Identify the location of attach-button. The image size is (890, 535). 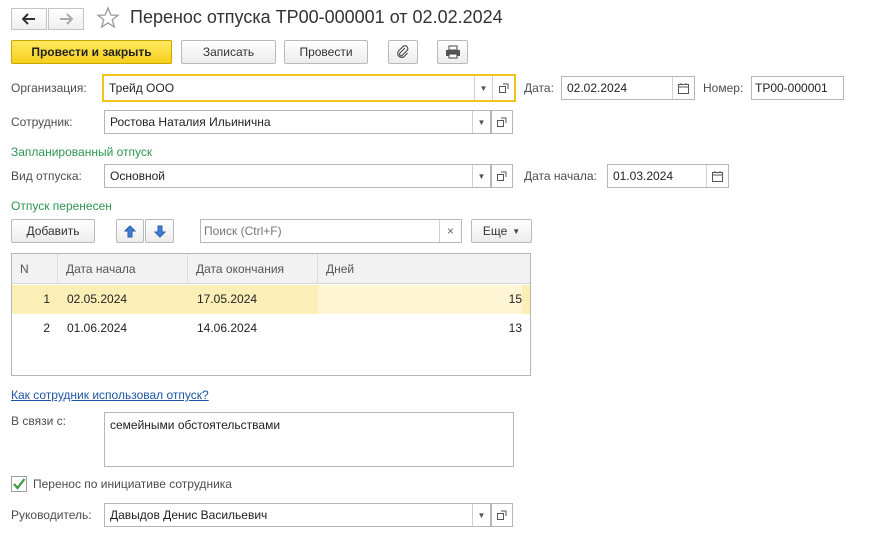
(403, 52).